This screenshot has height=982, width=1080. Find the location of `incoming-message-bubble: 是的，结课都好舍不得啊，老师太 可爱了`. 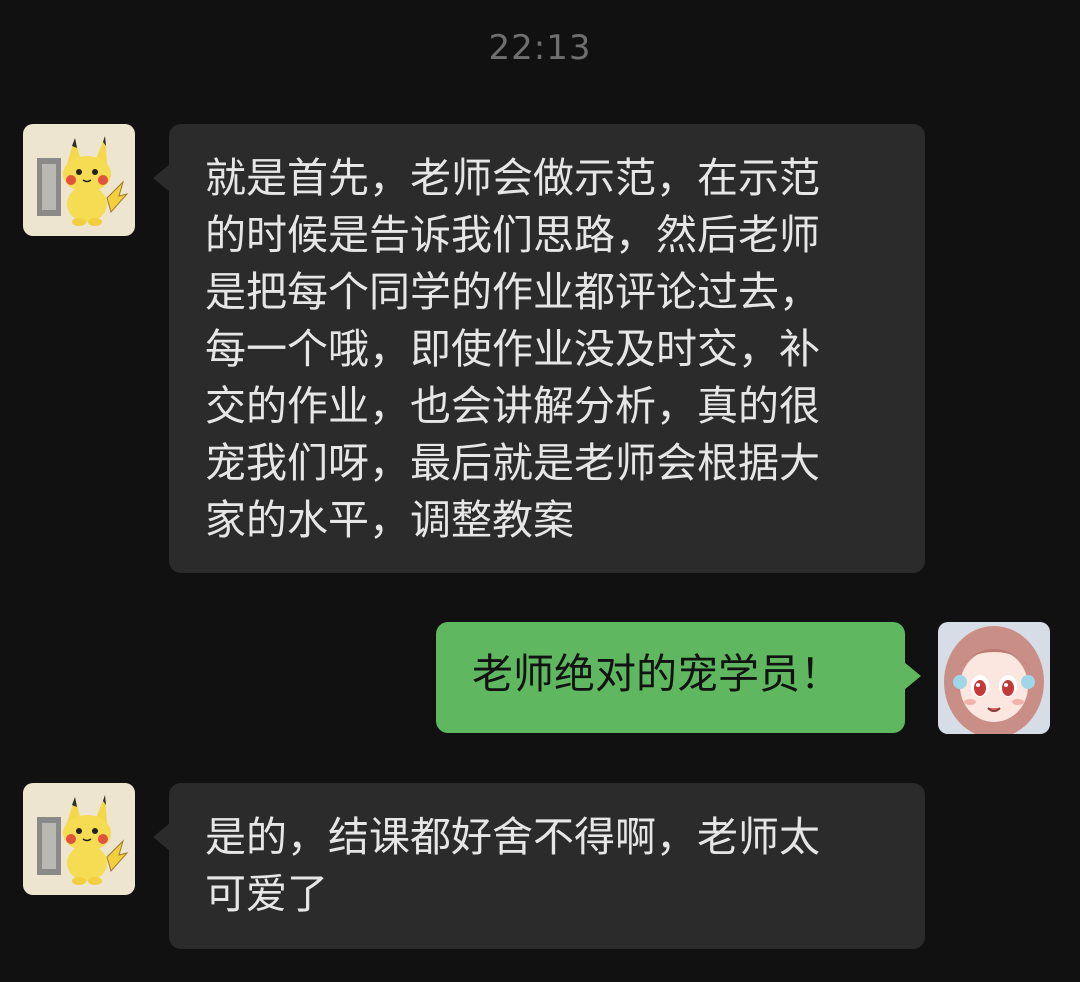

incoming-message-bubble: 是的，结课都好舍不得啊，老师太 可爱了 is located at coordinates (539, 866).